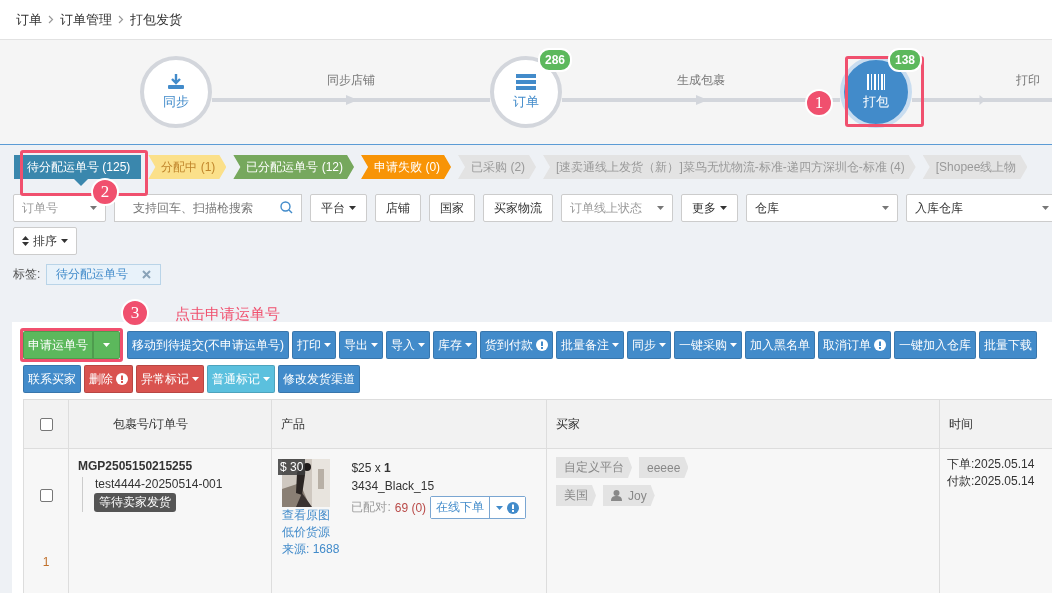 This screenshot has width=1052, height=593. What do you see at coordinates (408, 345) in the screenshot?
I see `action-button: 导入` at bounding box center [408, 345].